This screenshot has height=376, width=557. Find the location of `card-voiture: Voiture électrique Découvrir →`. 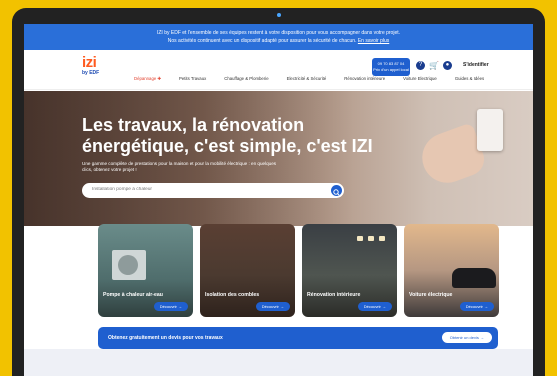

card-voiture: Voiture électrique Découvrir → is located at coordinates (451, 270).